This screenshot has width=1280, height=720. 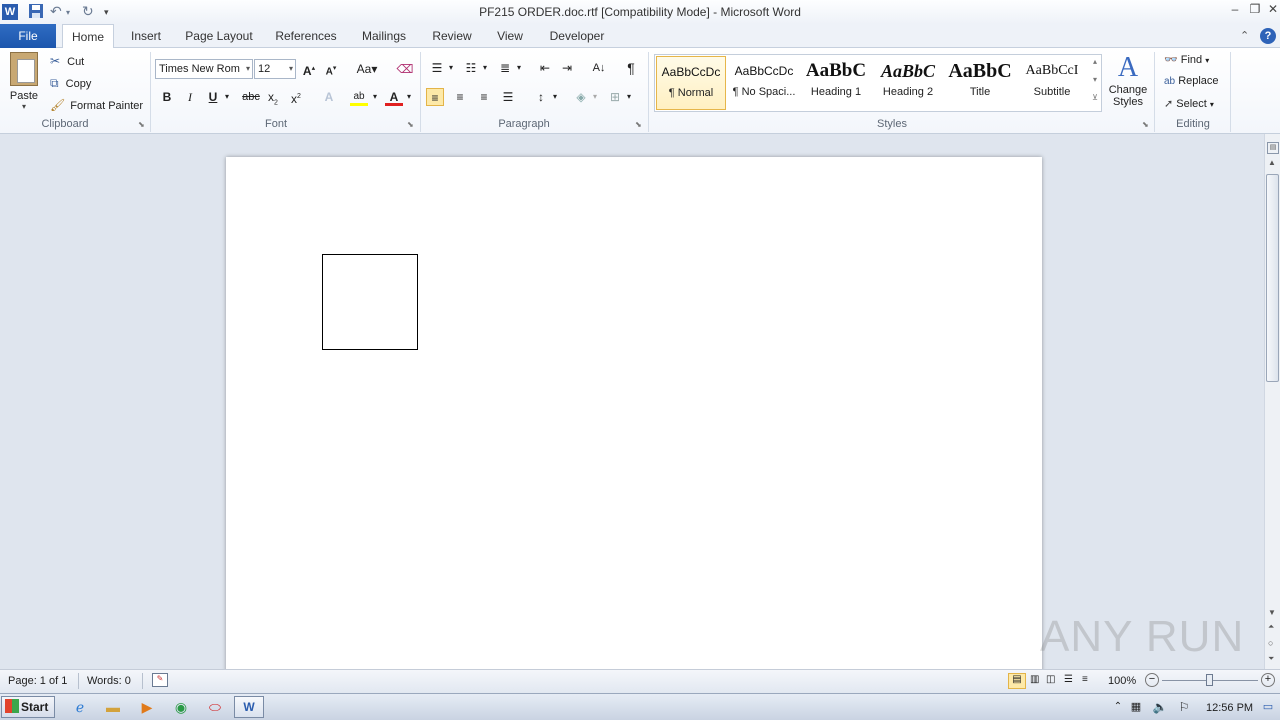 What do you see at coordinates (437, 68) in the screenshot?
I see `bullets-icon: ☰` at bounding box center [437, 68].